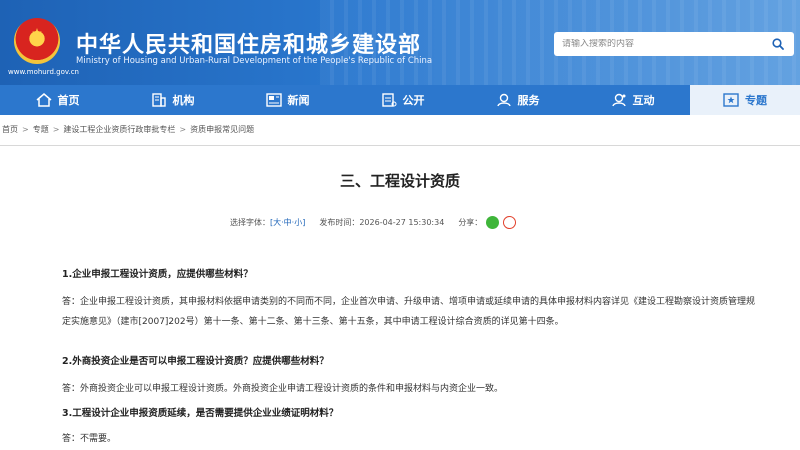 The image size is (800, 450). What do you see at coordinates (37, 41) in the screenshot?
I see `national-emblem-icon` at bounding box center [37, 41].